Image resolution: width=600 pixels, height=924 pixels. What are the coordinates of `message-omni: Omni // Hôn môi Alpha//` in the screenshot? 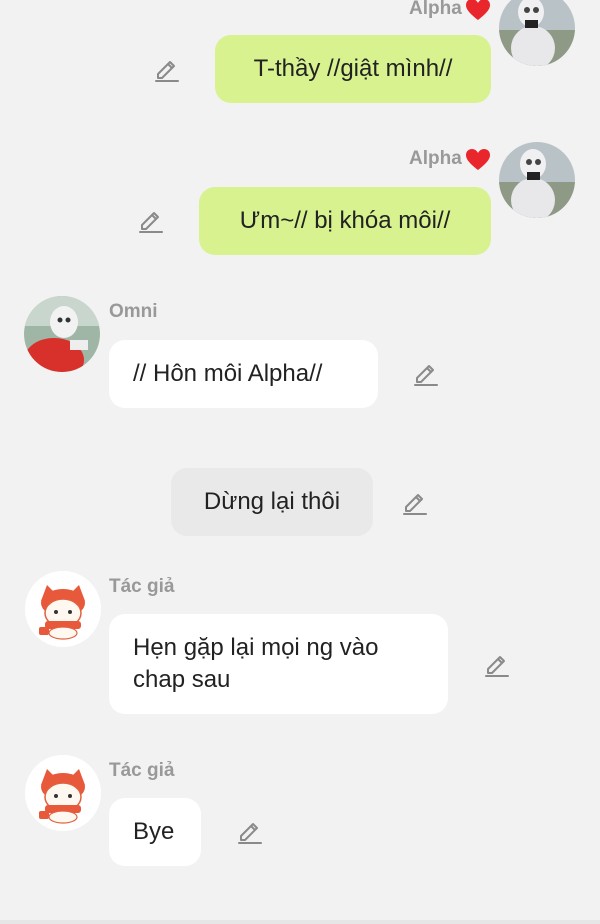 It's located at (300, 355).